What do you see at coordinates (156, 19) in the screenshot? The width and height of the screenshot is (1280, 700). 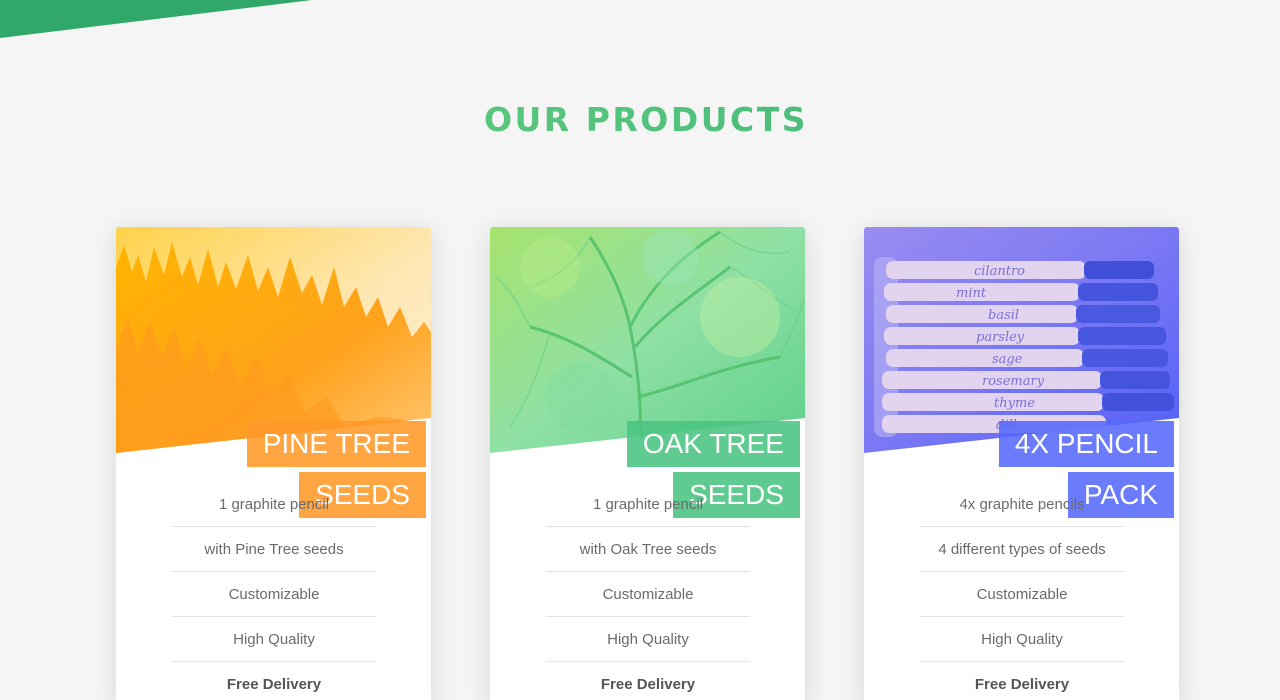 I see `top-banner-shape` at bounding box center [156, 19].